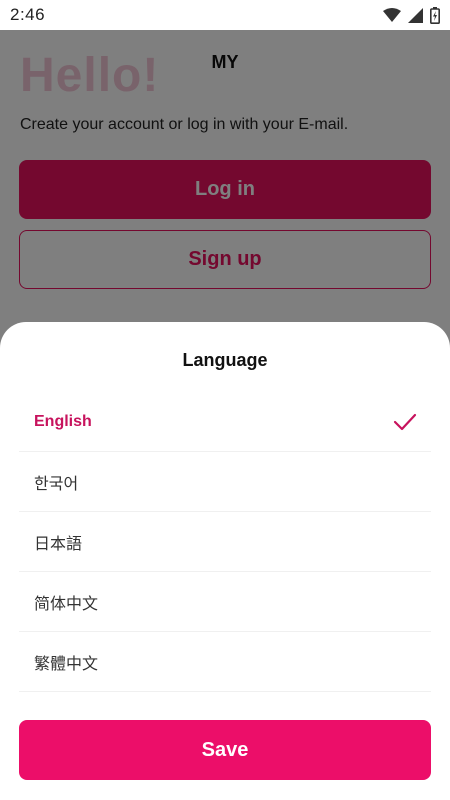  I want to click on sheet-title: Language, so click(225, 360).